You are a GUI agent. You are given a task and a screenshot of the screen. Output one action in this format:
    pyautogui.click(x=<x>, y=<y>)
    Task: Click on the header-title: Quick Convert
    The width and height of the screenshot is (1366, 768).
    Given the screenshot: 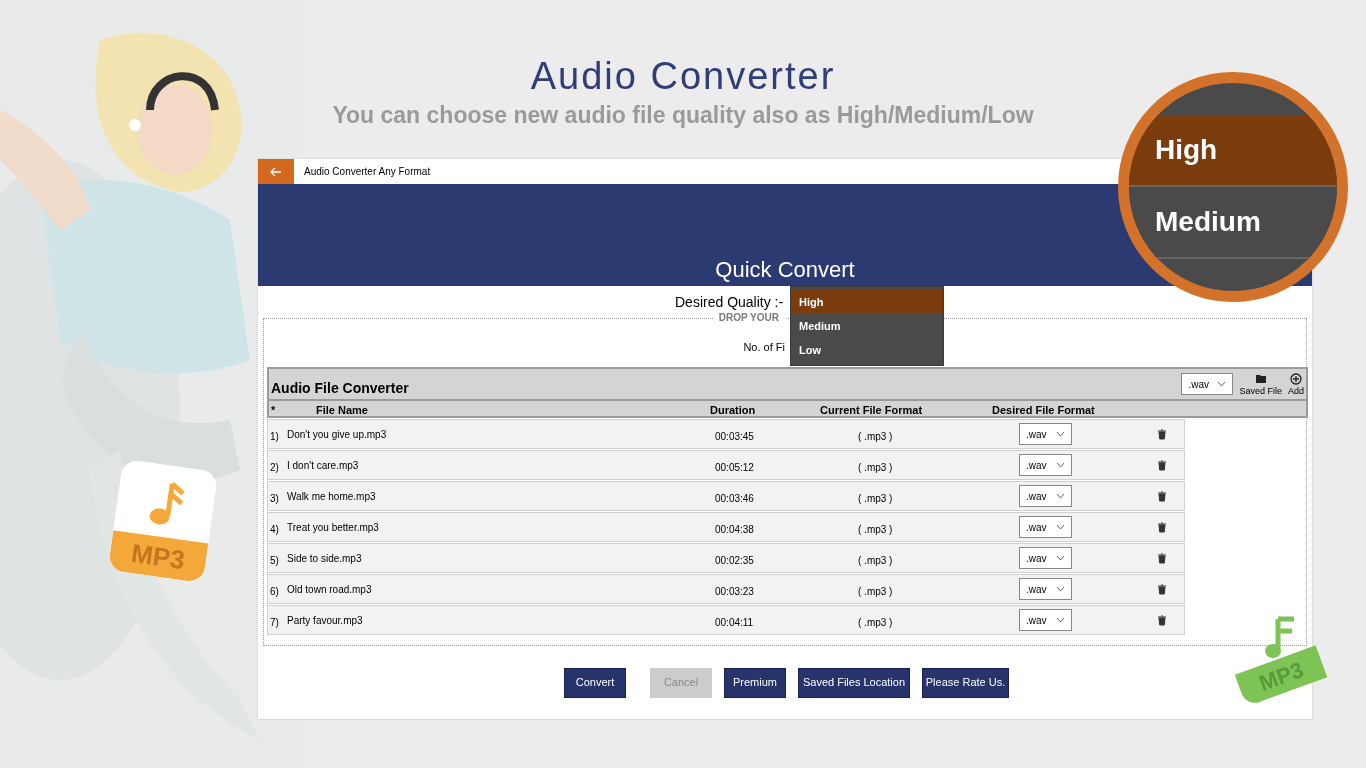 What is the action you would take?
    pyautogui.click(x=785, y=270)
    